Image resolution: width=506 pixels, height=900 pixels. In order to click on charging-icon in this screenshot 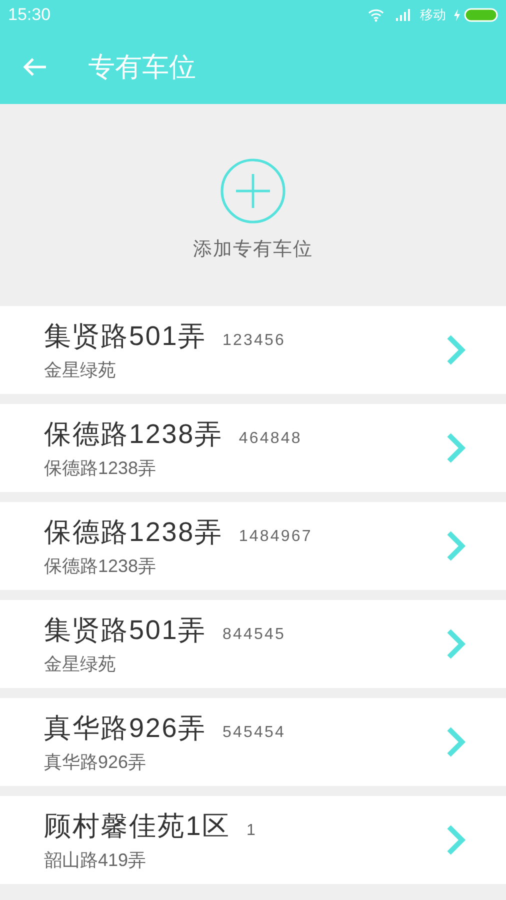, I will do `click(457, 15)`.